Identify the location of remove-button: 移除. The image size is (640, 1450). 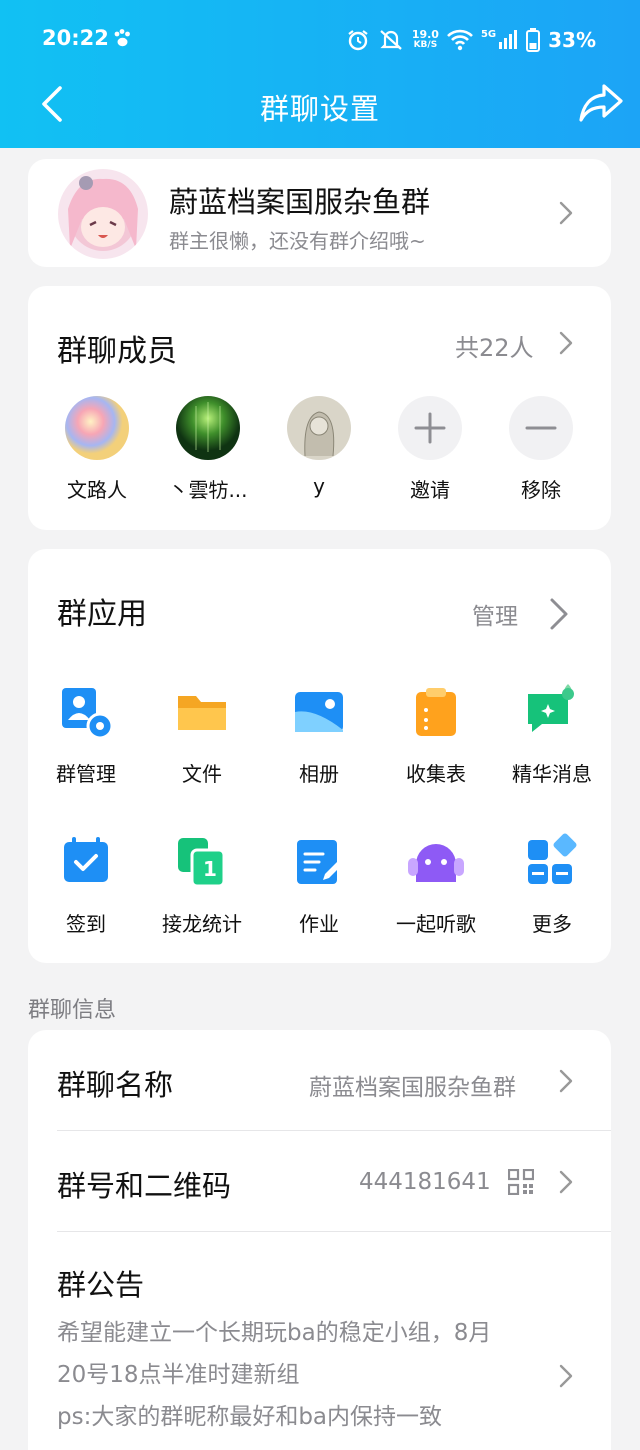
(541, 449).